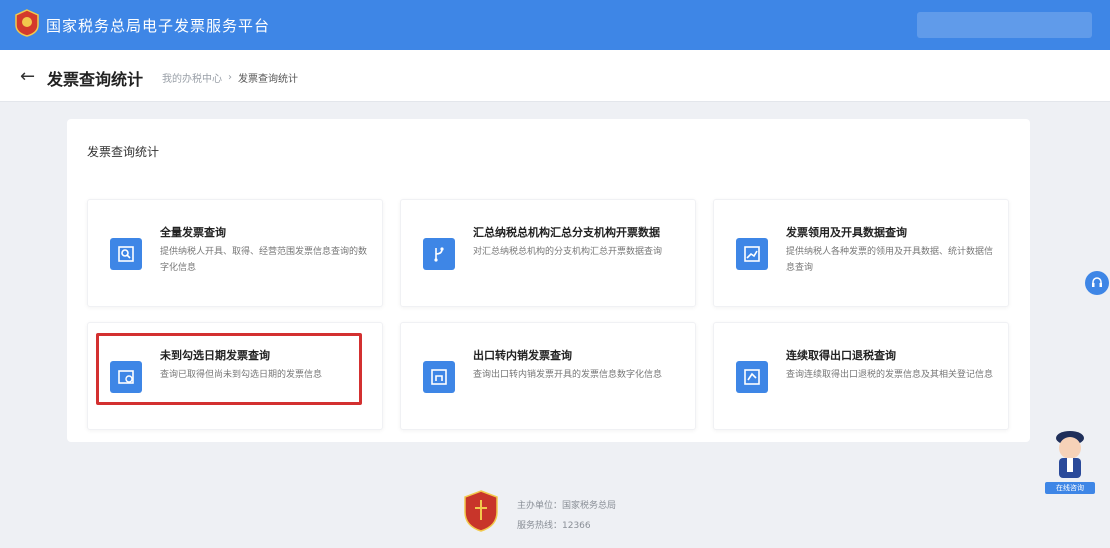  I want to click on tile-consolidated-branch-data: 汇总纳税总机构汇总分支机构开票数据 对汇总纳税总机构的分支机构汇总开票数据查询, so click(548, 253).